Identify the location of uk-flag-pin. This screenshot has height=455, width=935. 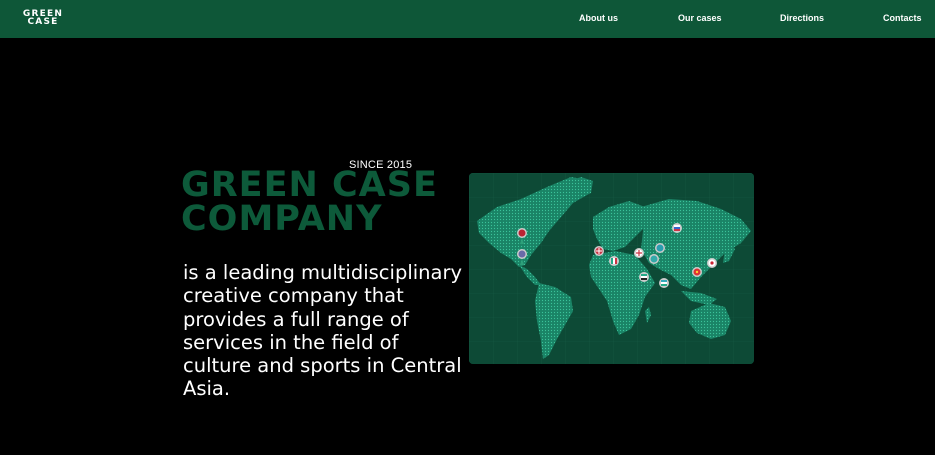
(599, 251).